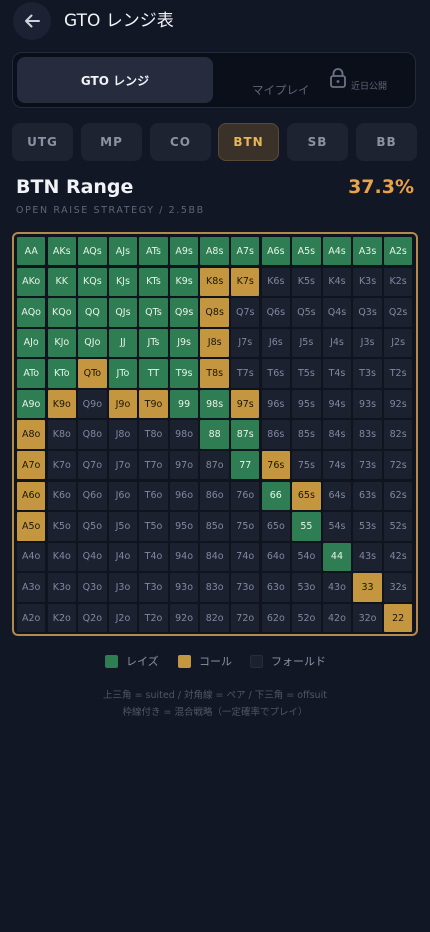 Image resolution: width=430 pixels, height=932 pixels. What do you see at coordinates (123, 343) in the screenshot?
I see `hand-cell: JJ` at bounding box center [123, 343].